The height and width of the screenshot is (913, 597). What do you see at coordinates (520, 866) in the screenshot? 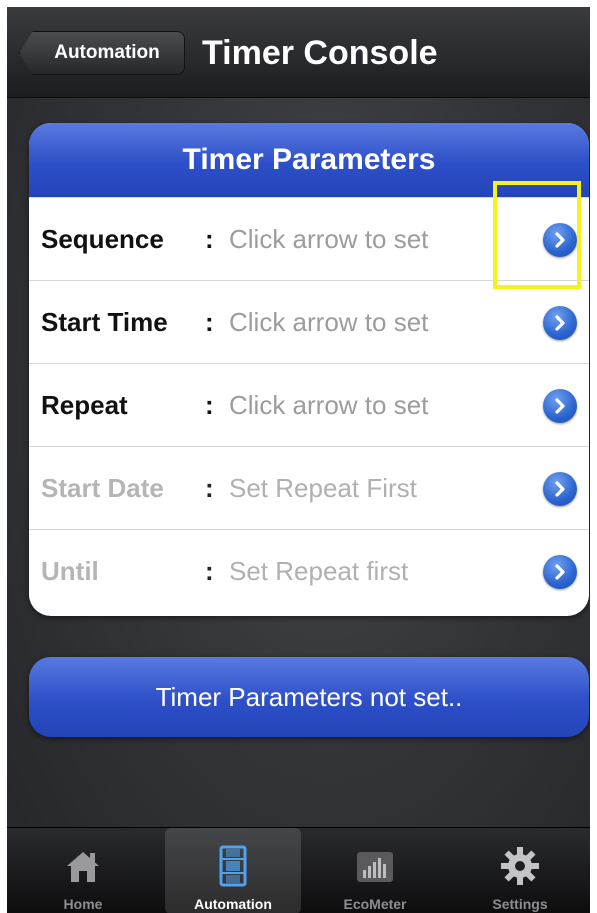
I see `gear-icon` at bounding box center [520, 866].